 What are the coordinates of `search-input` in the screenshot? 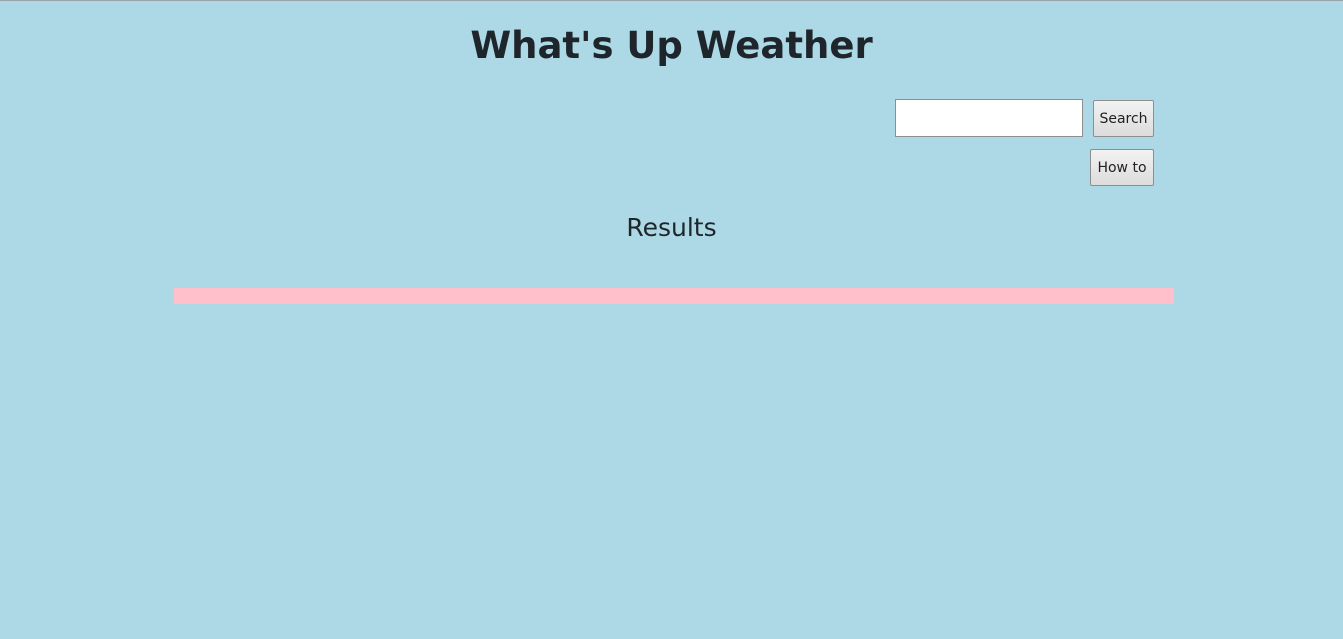 It's located at (989, 118).